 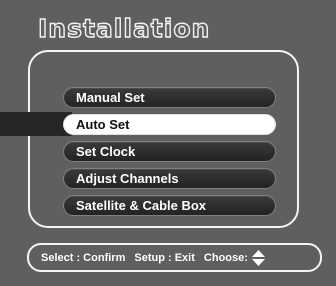 I want to click on choose-hint: Choose:, so click(x=225, y=257).